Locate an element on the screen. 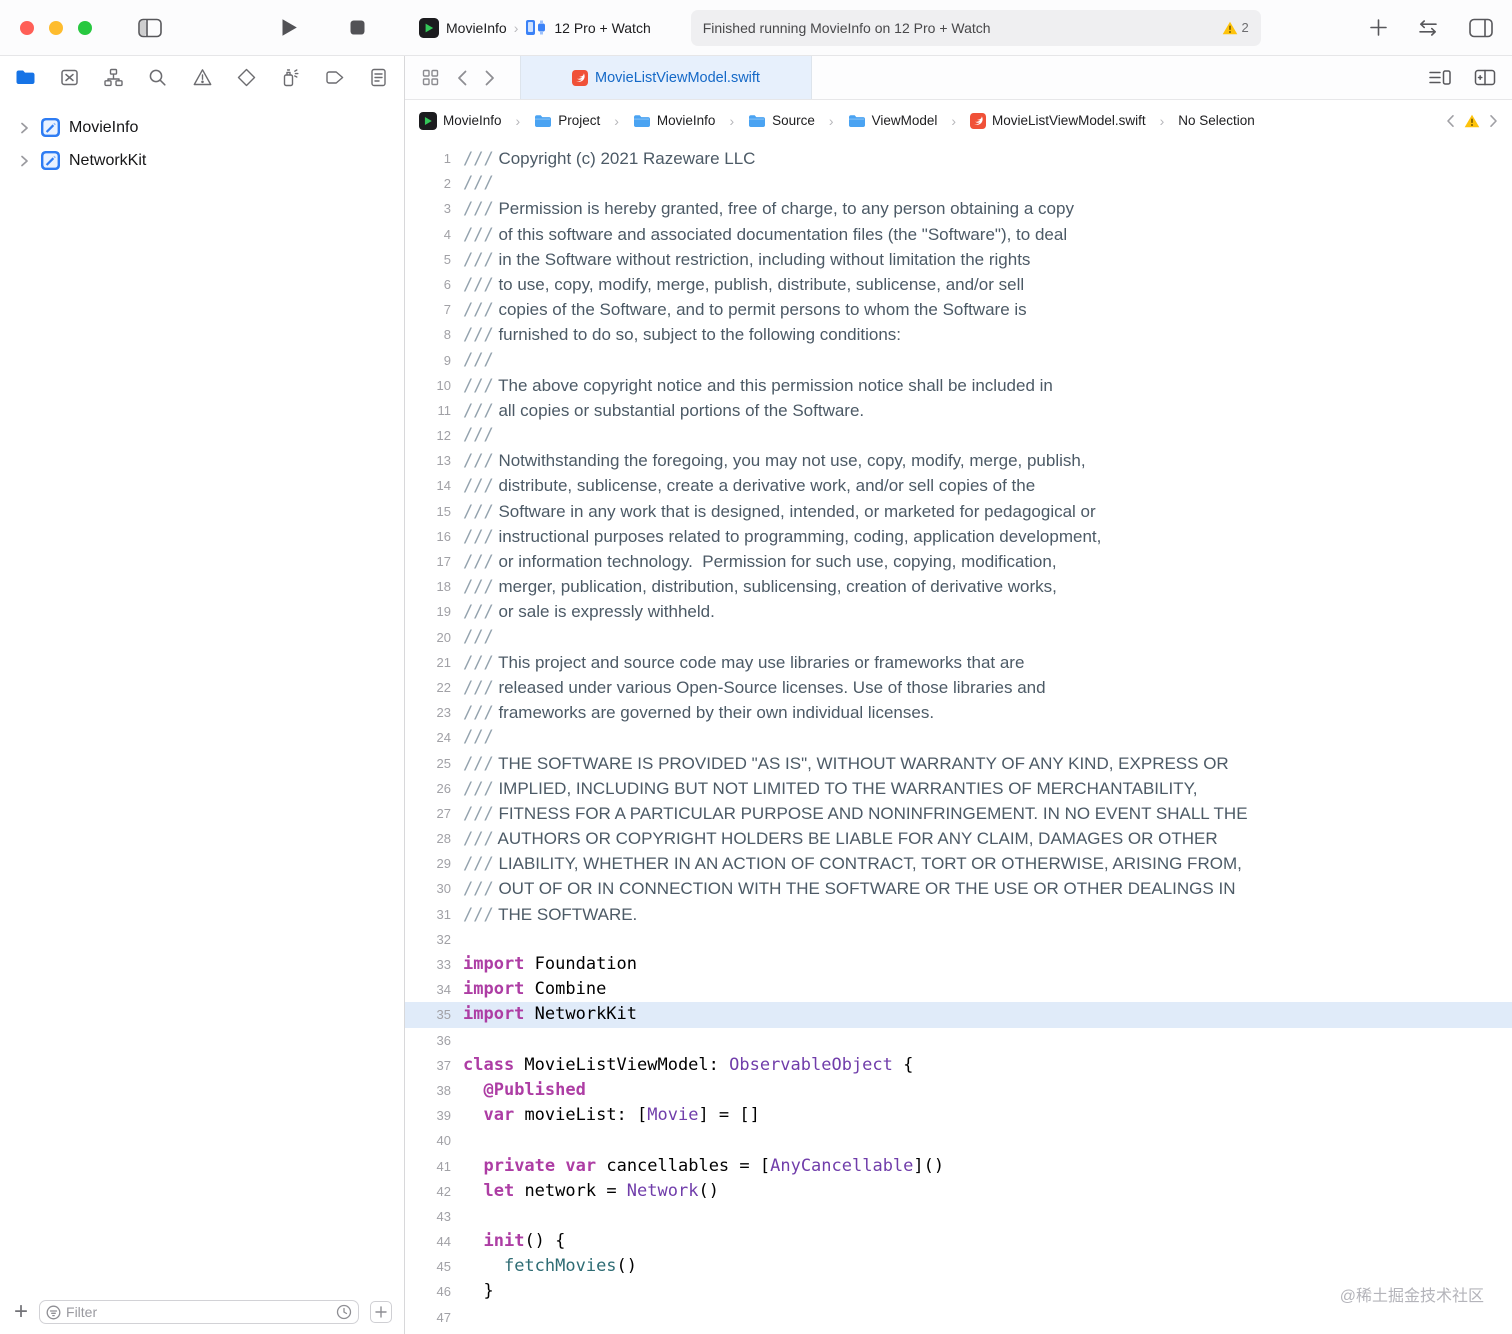 The image size is (1512, 1334). report-navigator-tab is located at coordinates (378, 77).